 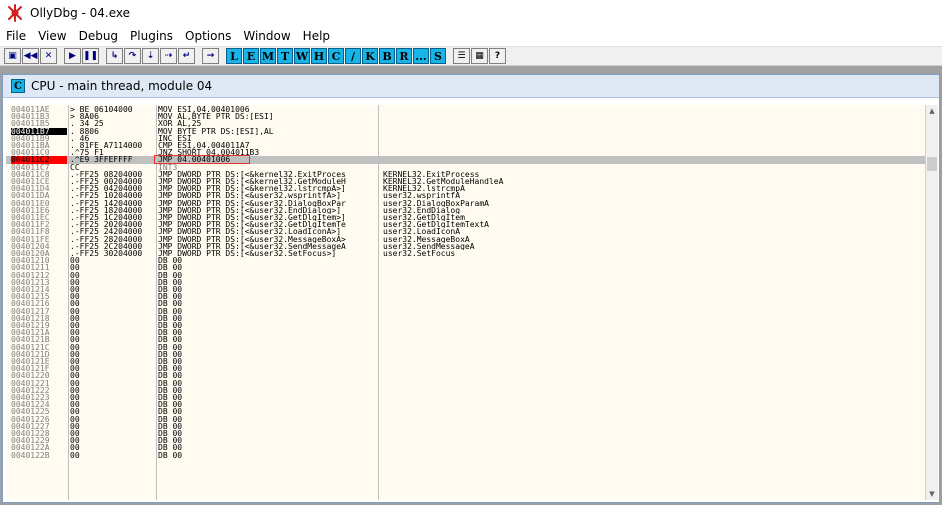 I want to click on menu-help: Help, so click(x=316, y=36).